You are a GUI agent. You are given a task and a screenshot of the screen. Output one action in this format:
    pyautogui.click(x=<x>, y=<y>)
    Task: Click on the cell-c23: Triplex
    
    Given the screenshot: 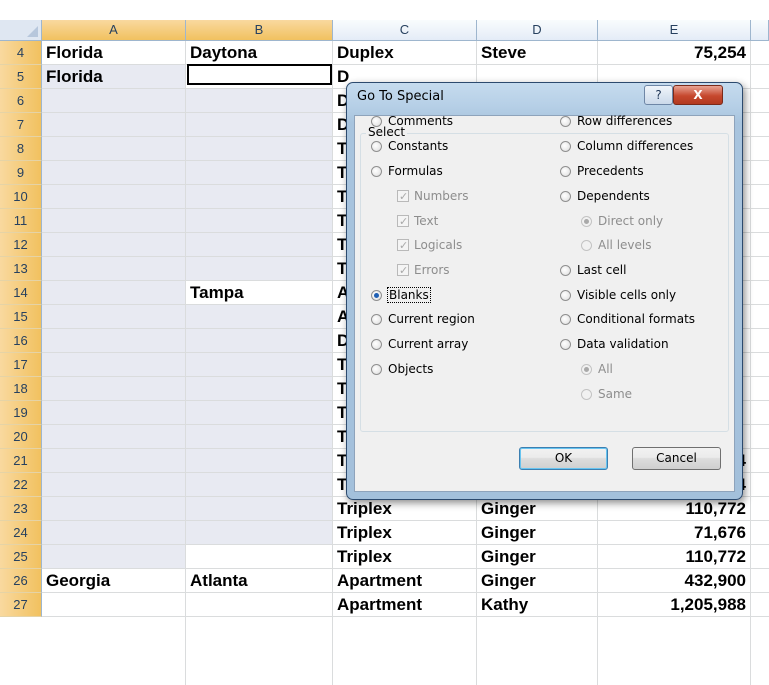 What is the action you would take?
    pyautogui.click(x=404, y=509)
    